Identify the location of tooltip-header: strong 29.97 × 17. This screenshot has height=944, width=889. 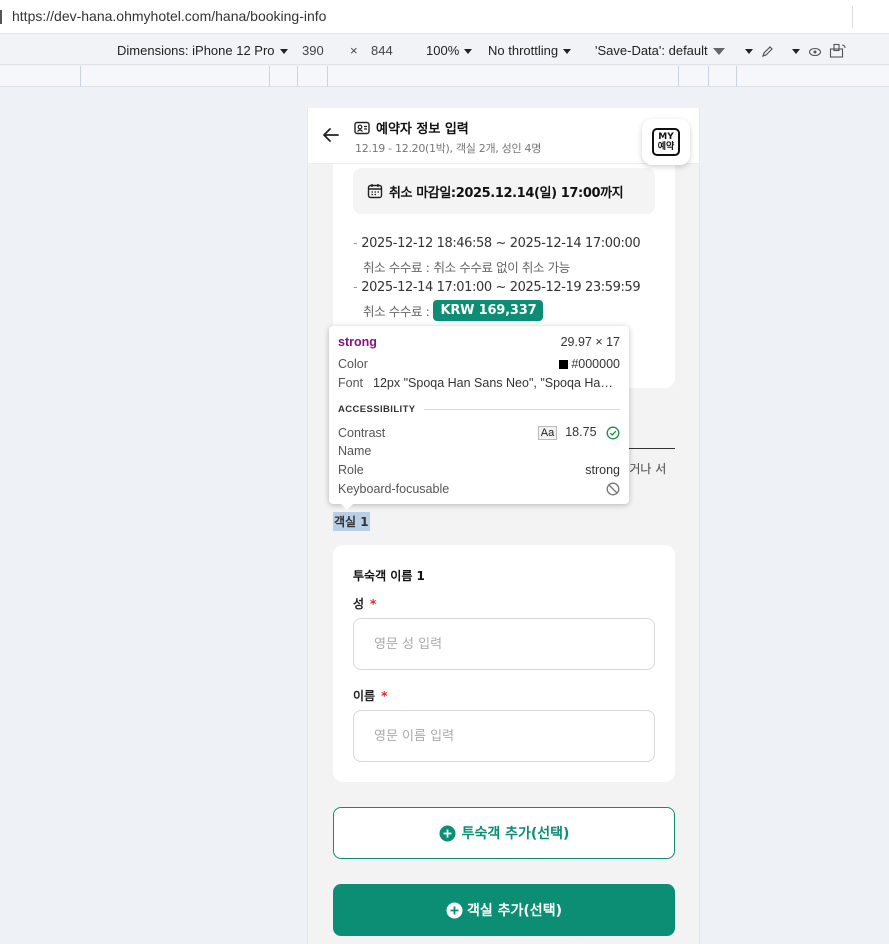
(479, 342).